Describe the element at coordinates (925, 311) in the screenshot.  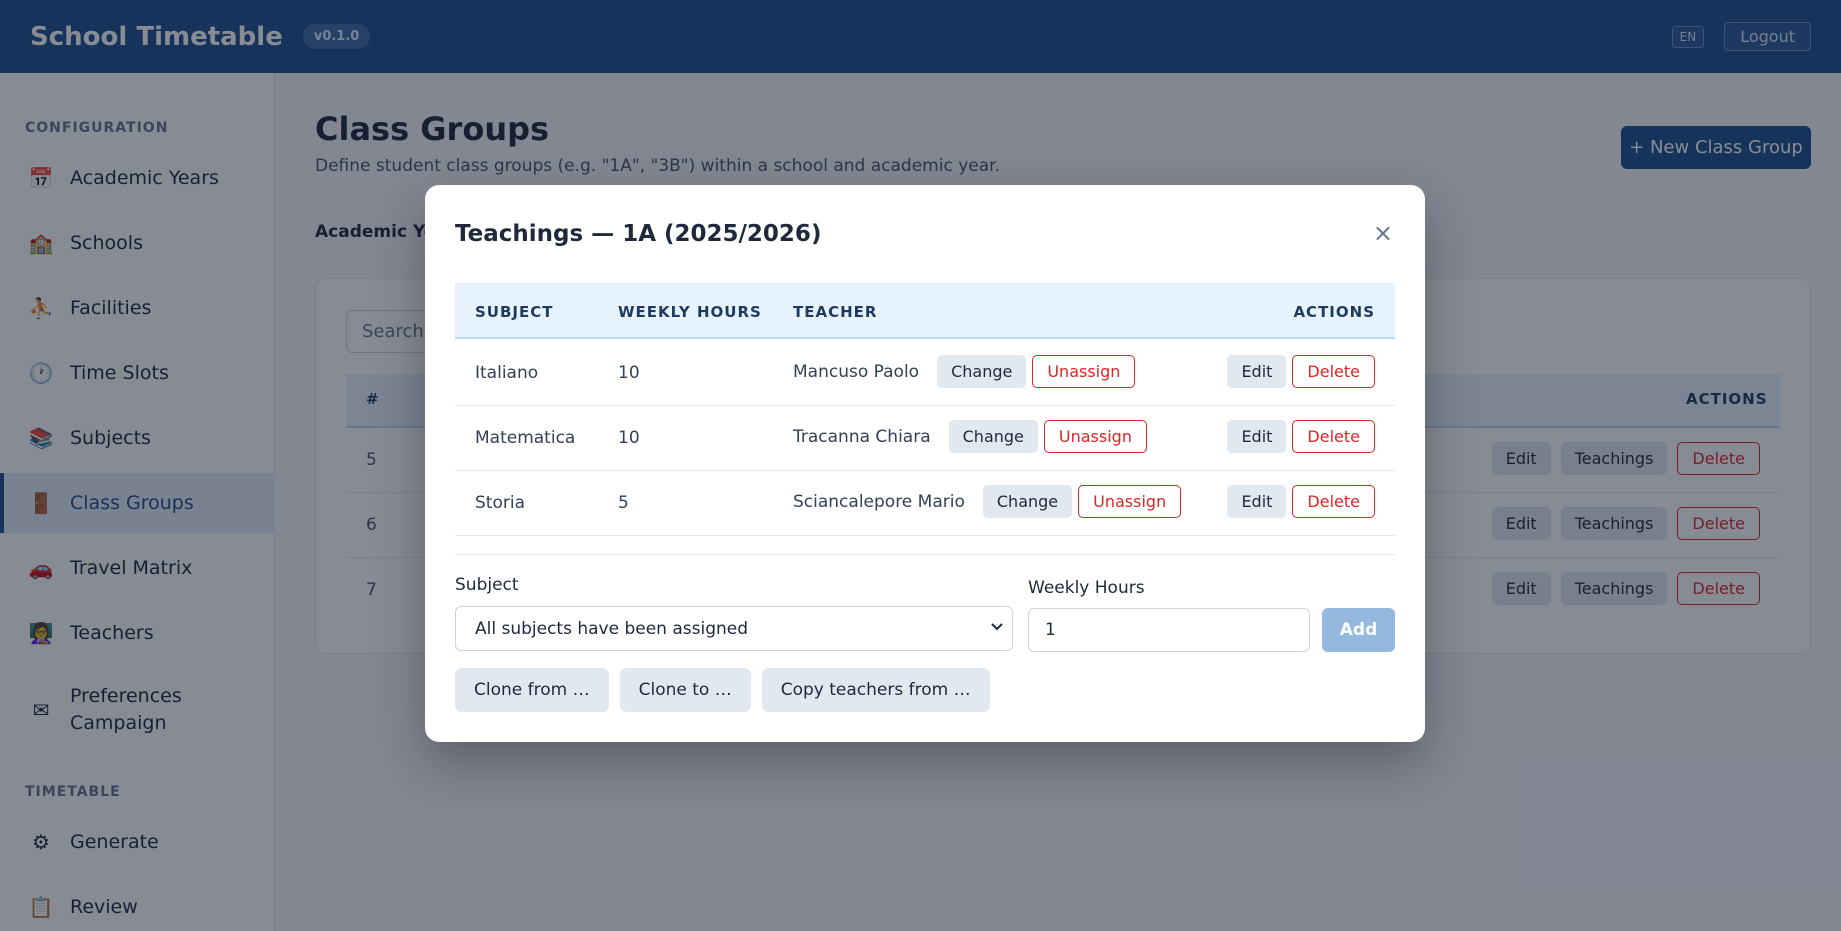
I see `teachings-table-header: SUBJECT WEEKLY HOURS TEACHER ACTIONS` at that location.